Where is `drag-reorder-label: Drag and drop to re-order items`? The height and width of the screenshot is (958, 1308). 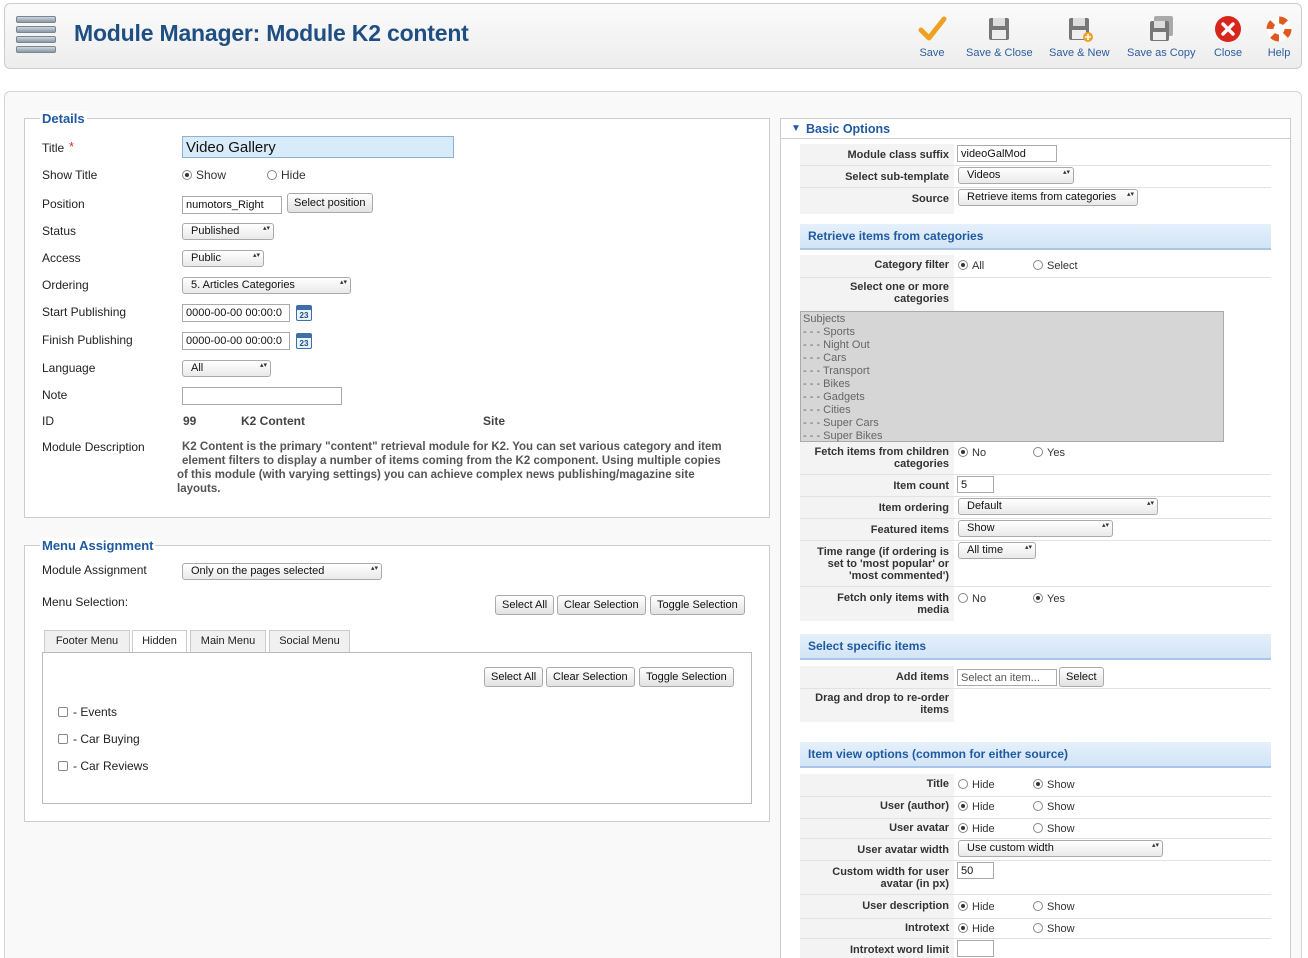
drag-reorder-label: Drag and drop to re-order items is located at coordinates (882, 704).